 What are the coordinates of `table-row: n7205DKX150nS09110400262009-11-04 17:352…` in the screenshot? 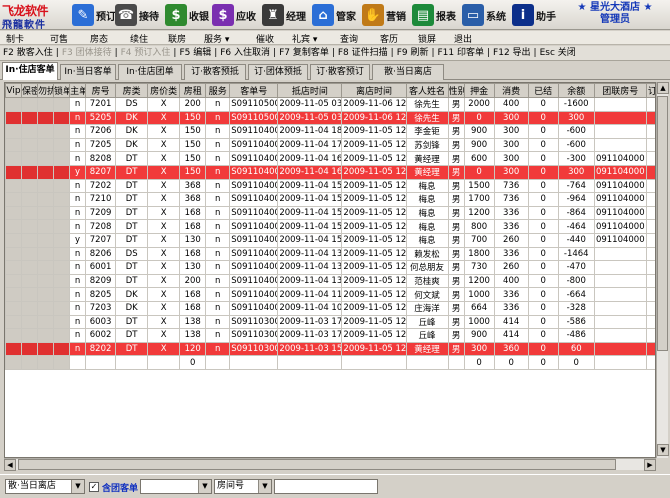 It's located at (330, 145).